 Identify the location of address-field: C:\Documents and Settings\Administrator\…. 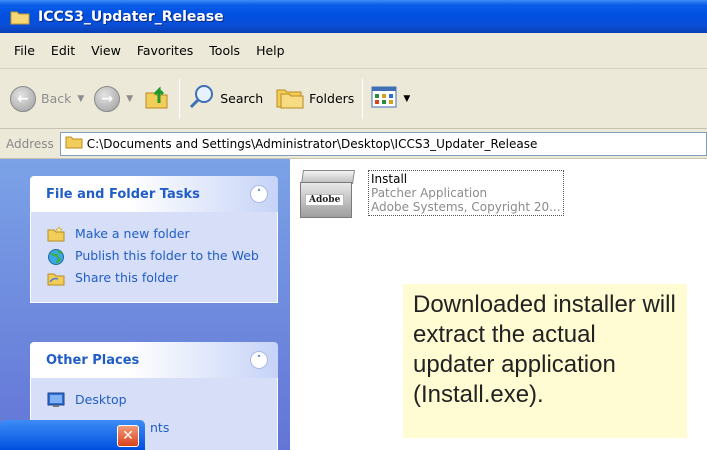
(383, 143).